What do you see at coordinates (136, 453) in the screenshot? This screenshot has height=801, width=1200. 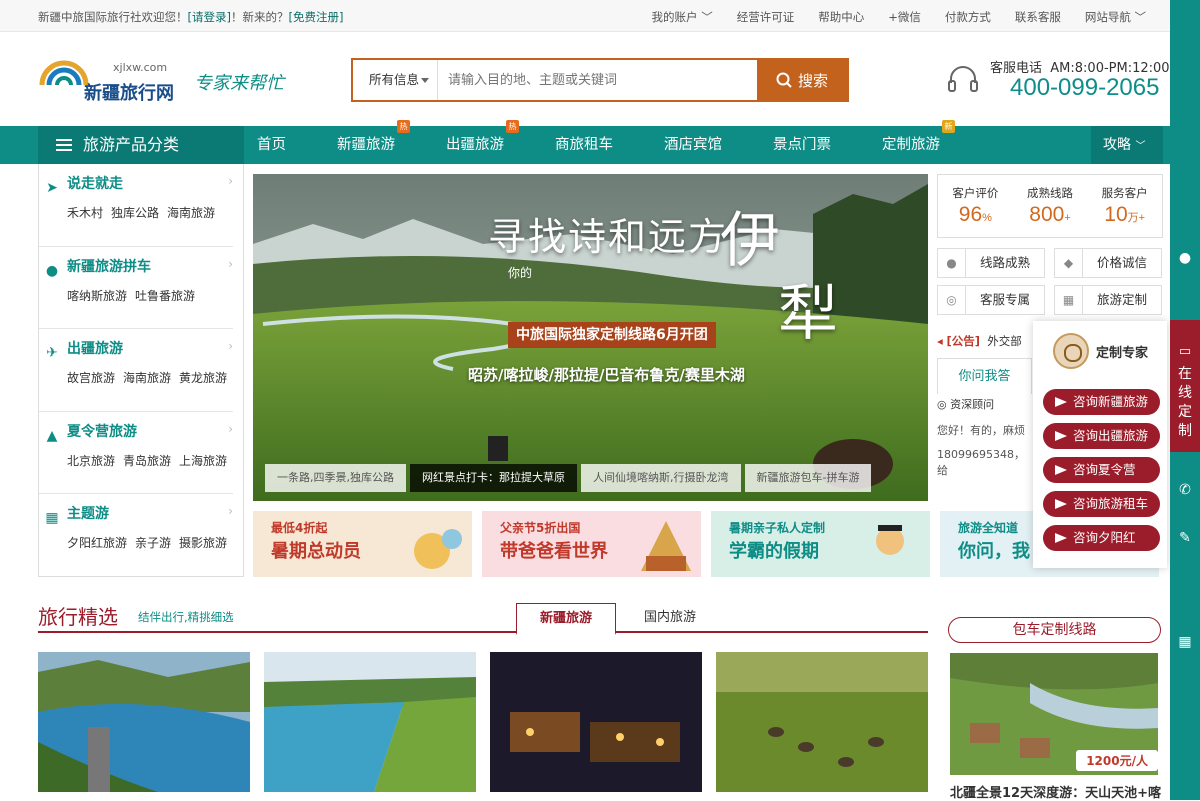 I see `sidebar-group-summer-camp: ▲ 夏令营旅游 › 北京旅游 青岛旅游 上海旅游` at bounding box center [136, 453].